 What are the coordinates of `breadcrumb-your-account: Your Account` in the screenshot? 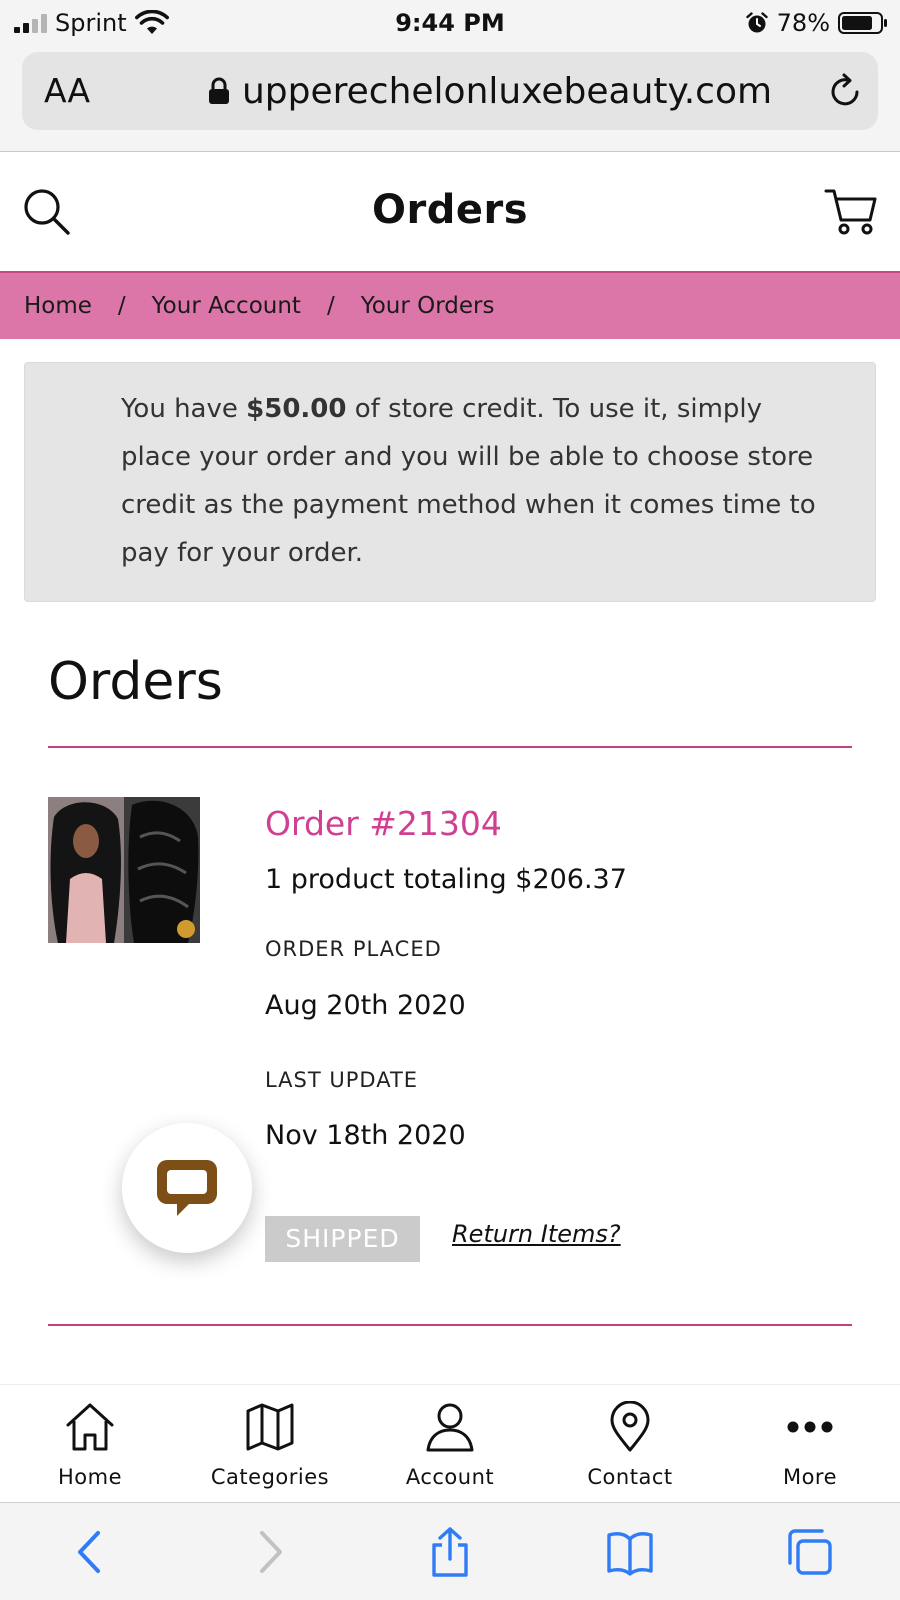 It's located at (226, 306).